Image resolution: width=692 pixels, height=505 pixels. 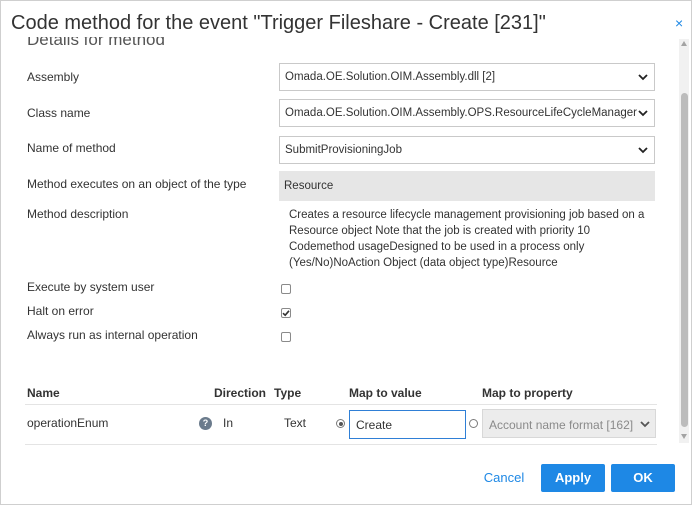 What do you see at coordinates (60, 311) in the screenshot?
I see `halt-on-error-label: Halt on error` at bounding box center [60, 311].